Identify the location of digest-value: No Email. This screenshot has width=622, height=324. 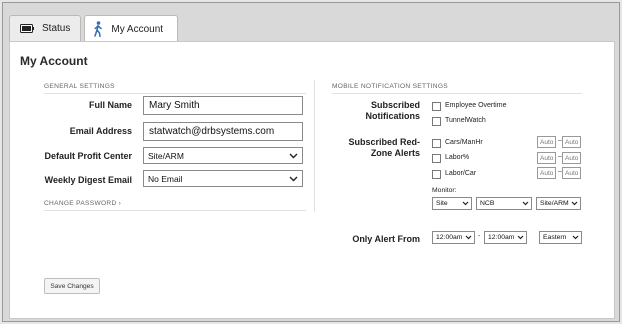
(165, 178).